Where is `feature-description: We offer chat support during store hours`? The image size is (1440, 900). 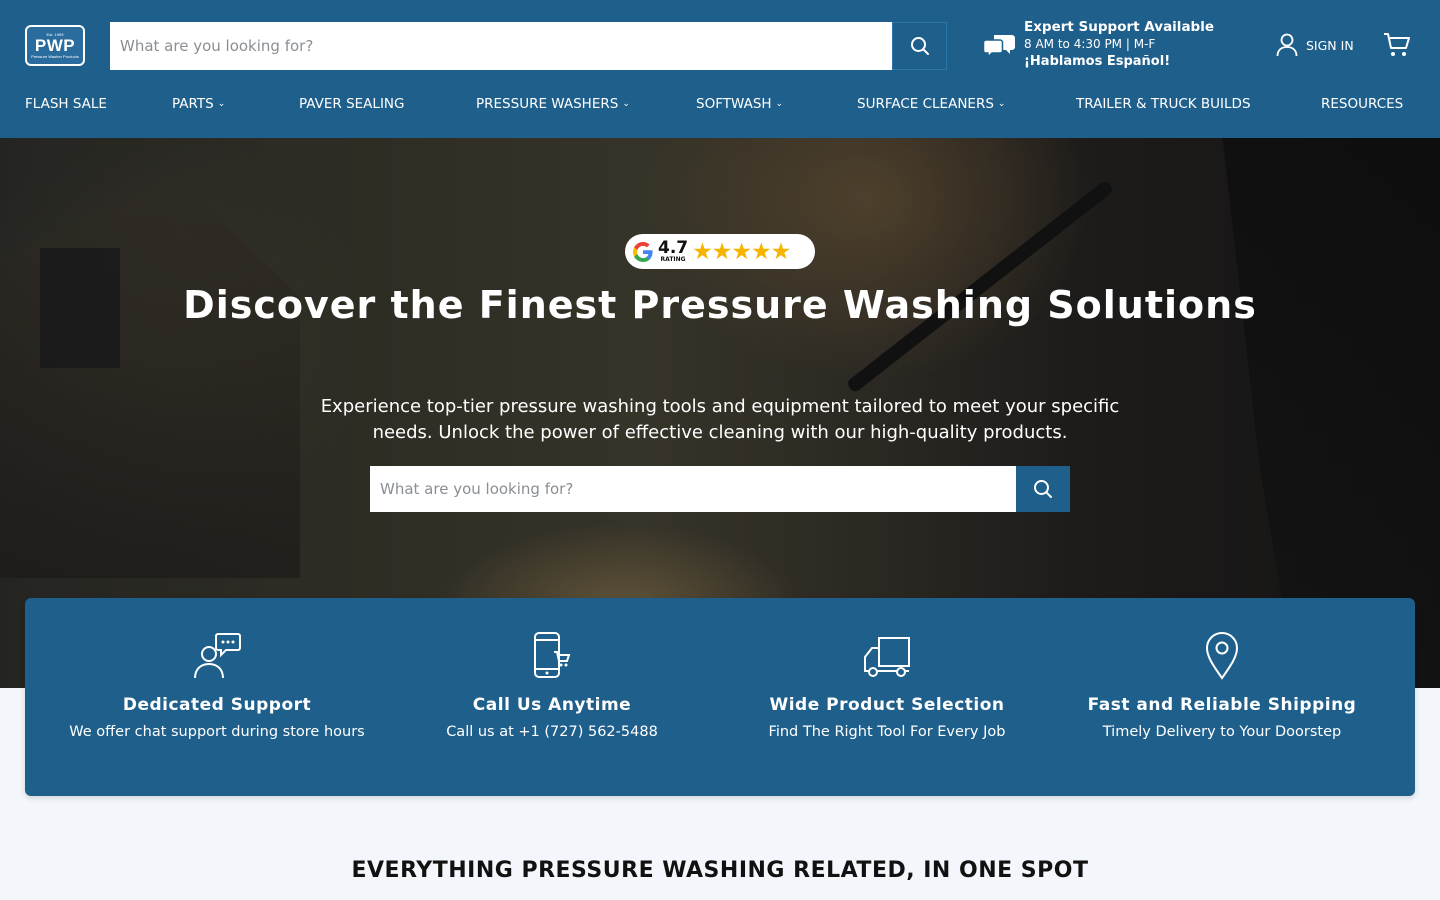 feature-description: We offer chat support during store hours is located at coordinates (217, 732).